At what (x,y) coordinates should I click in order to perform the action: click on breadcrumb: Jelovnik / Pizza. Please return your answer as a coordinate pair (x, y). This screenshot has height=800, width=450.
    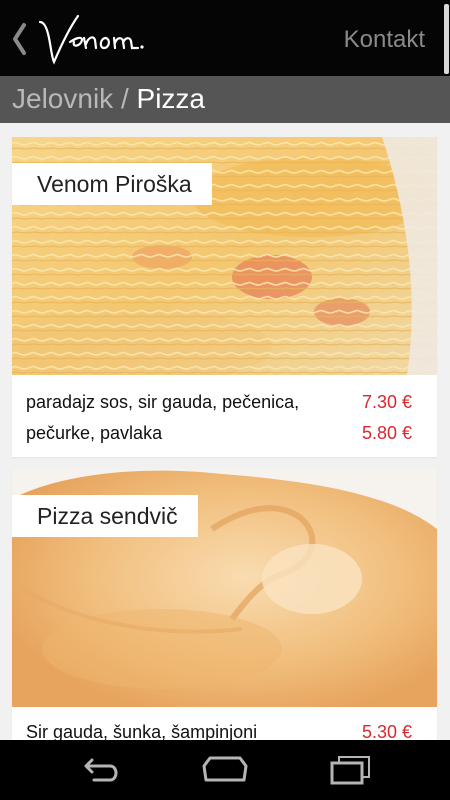
    Looking at the image, I should click on (225, 99).